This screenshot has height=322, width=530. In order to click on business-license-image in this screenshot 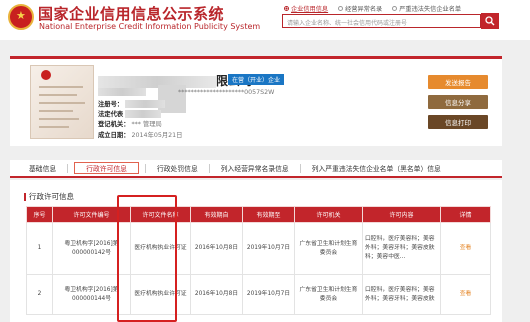, I will do `click(62, 102)`.